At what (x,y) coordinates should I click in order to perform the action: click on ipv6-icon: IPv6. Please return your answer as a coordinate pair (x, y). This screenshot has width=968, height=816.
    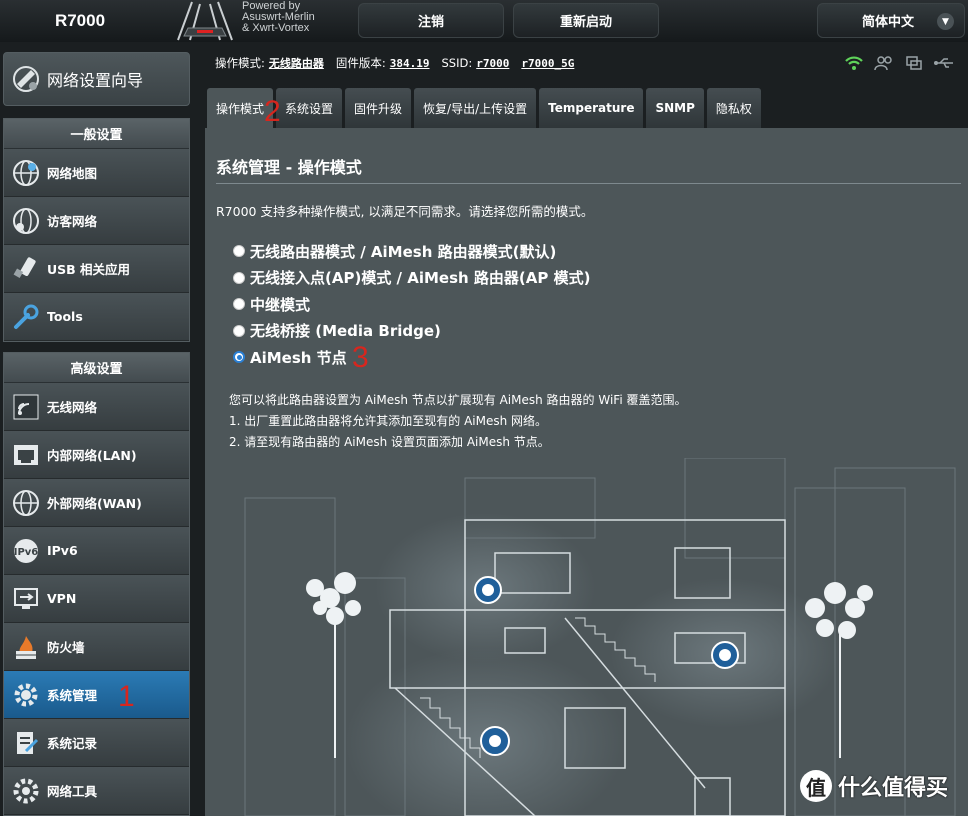
    Looking at the image, I should click on (26, 551).